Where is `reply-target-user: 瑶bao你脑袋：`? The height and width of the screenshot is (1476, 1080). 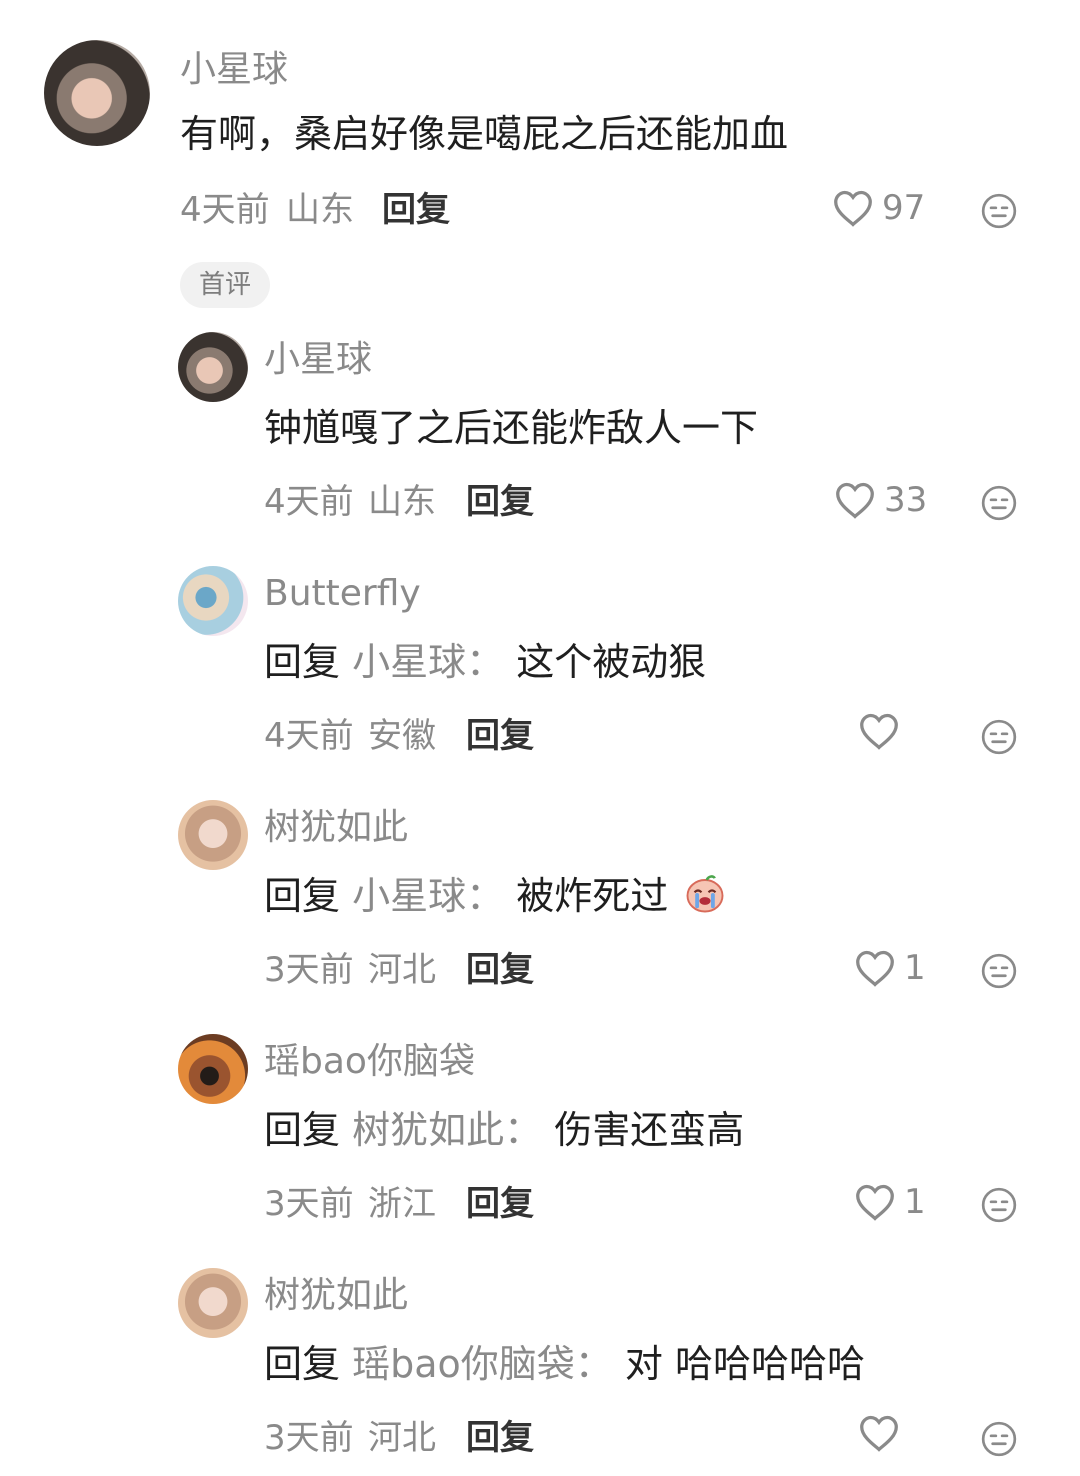 reply-target-user: 瑶bao你脑袋： is located at coordinates (482, 1364).